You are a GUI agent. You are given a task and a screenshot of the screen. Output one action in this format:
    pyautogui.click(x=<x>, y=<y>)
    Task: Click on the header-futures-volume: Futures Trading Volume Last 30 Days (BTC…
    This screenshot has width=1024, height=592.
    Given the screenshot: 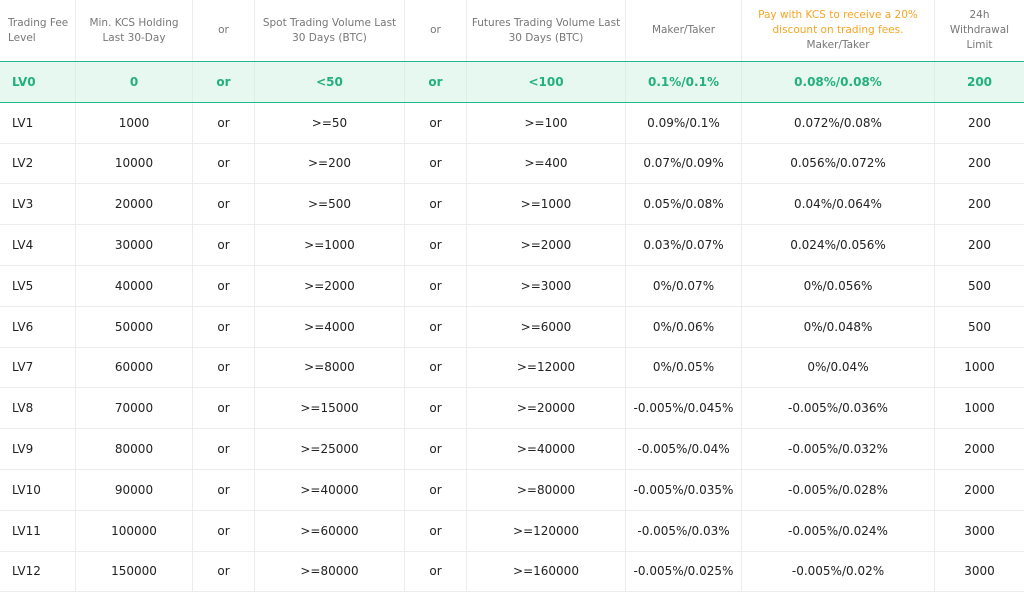 What is the action you would take?
    pyautogui.click(x=546, y=30)
    